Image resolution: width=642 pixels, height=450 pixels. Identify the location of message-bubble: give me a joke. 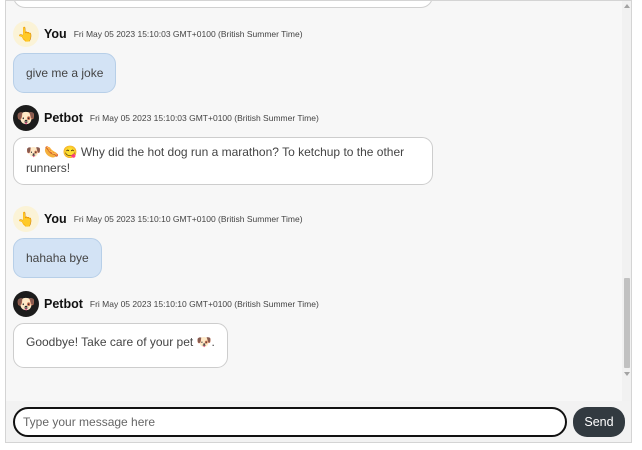
(65, 73).